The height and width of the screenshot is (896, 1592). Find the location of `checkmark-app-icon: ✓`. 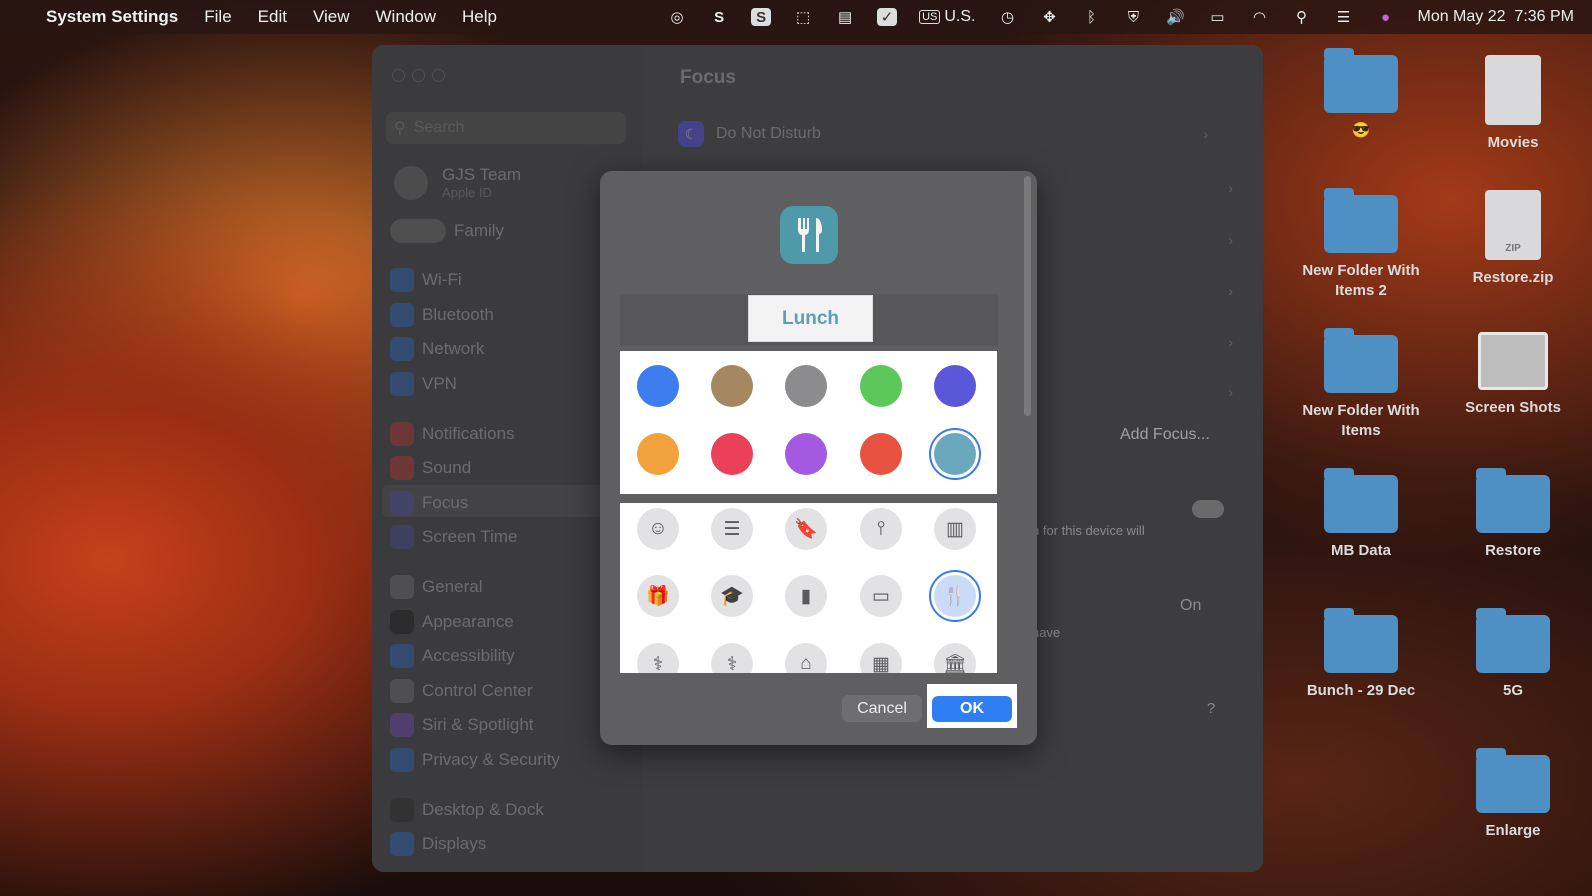

checkmark-app-icon: ✓ is located at coordinates (887, 17).